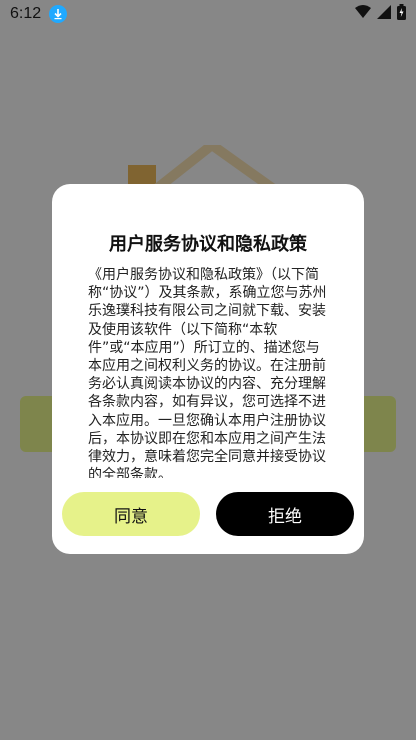 The height and width of the screenshot is (740, 416). What do you see at coordinates (208, 14) in the screenshot?
I see `status-bar: 6:12` at bounding box center [208, 14].